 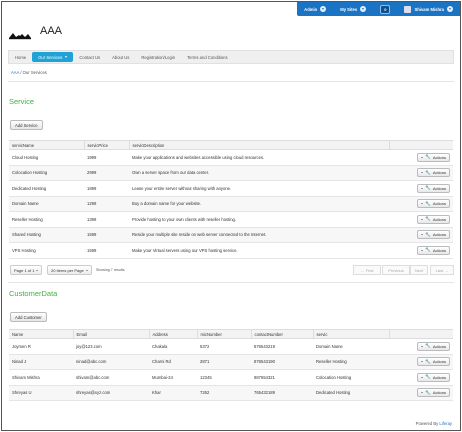 What do you see at coordinates (69, 270) in the screenshot?
I see `items-per-page-selector: 20 Items per Page` at bounding box center [69, 270].